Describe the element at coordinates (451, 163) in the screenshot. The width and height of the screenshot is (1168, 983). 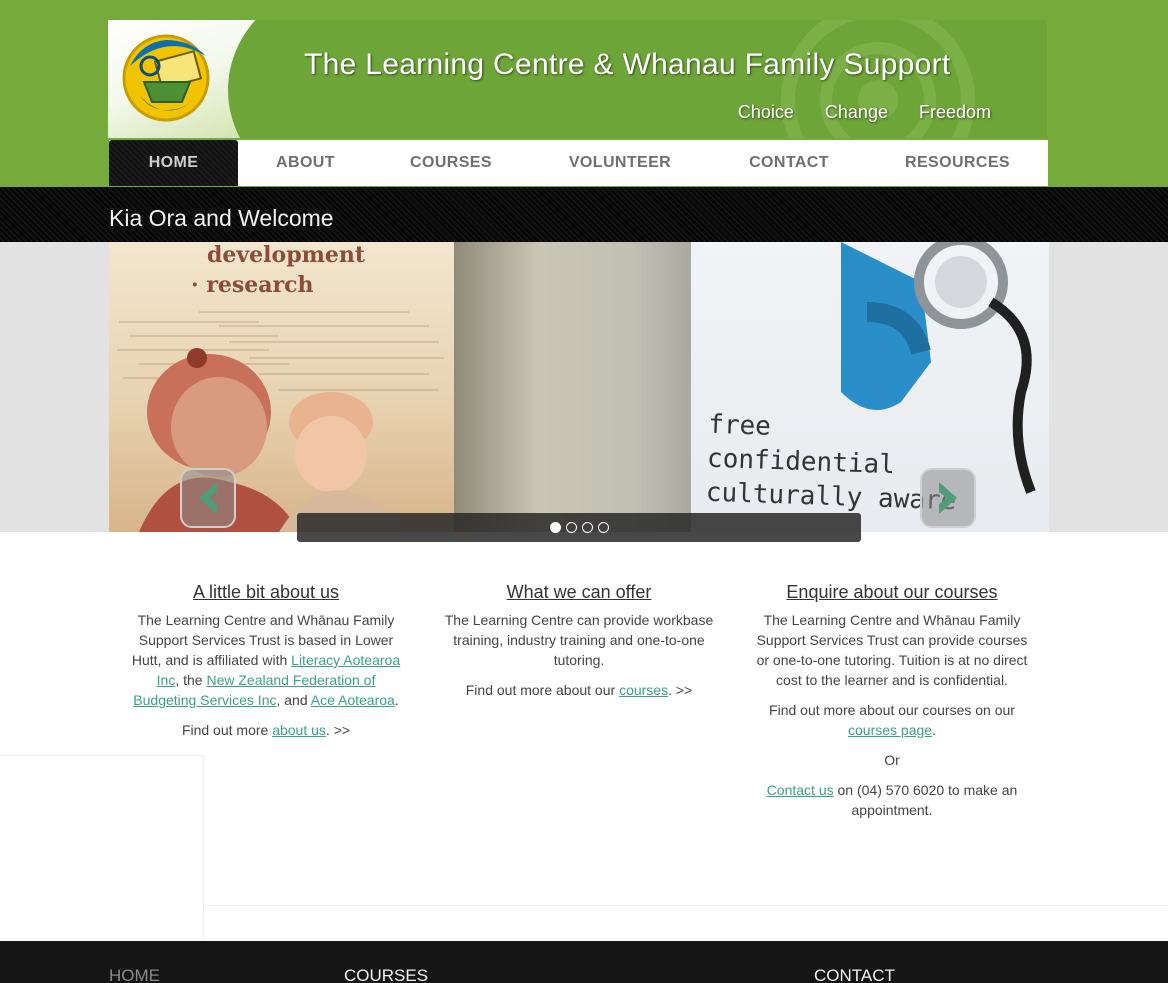
I see `nav-courses: COURSES` at that location.